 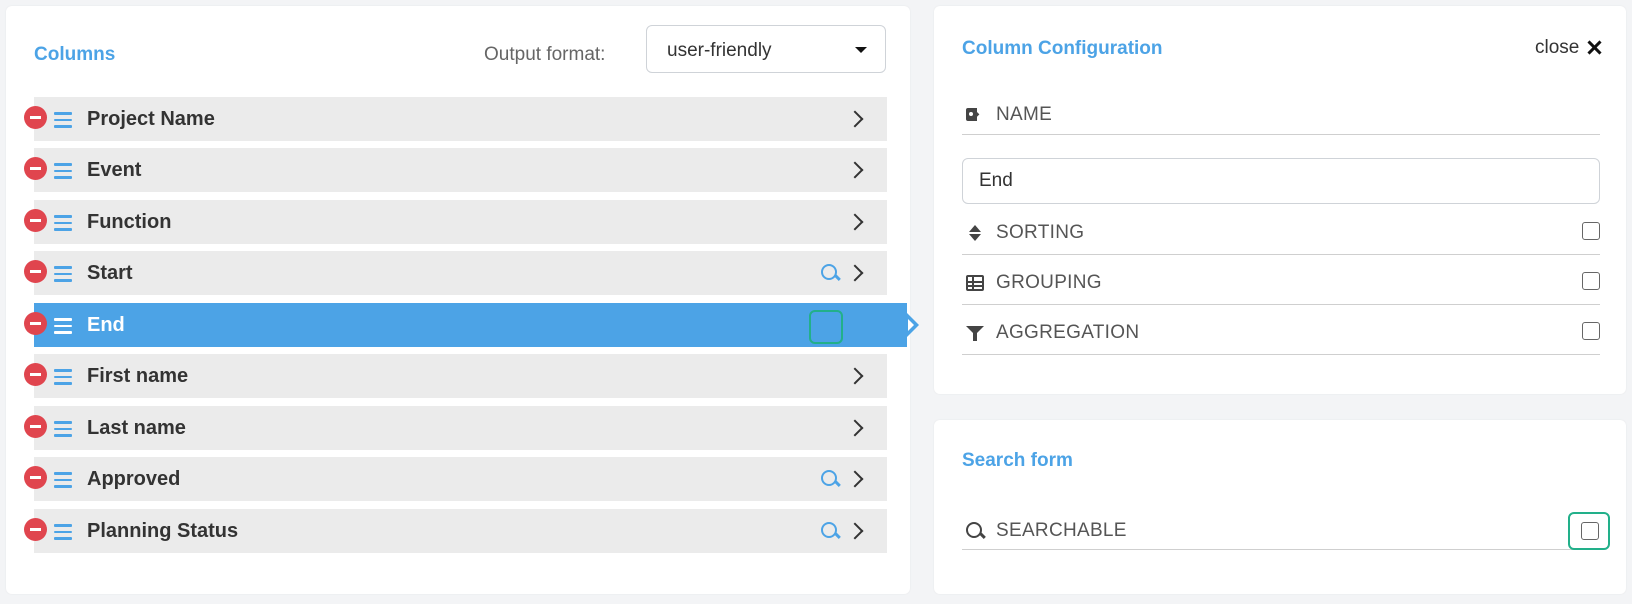 What do you see at coordinates (1281, 288) in the screenshot?
I see `grouping-row: GROUPING` at bounding box center [1281, 288].